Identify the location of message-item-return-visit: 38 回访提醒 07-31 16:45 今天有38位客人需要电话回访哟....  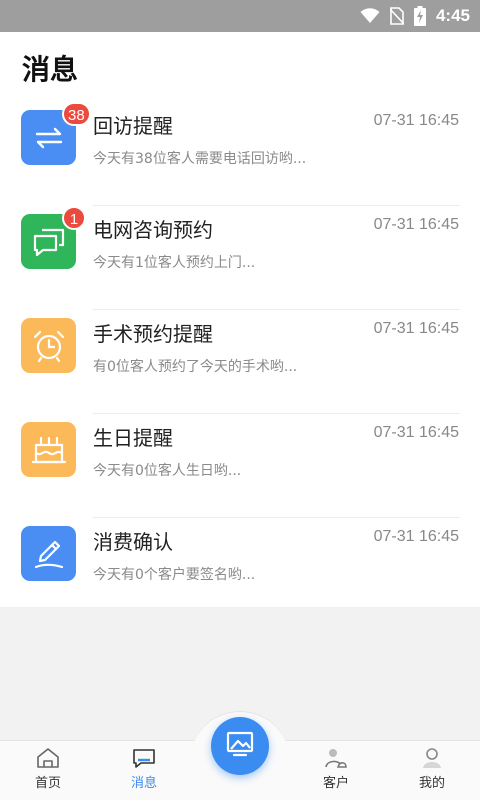
(240, 154).